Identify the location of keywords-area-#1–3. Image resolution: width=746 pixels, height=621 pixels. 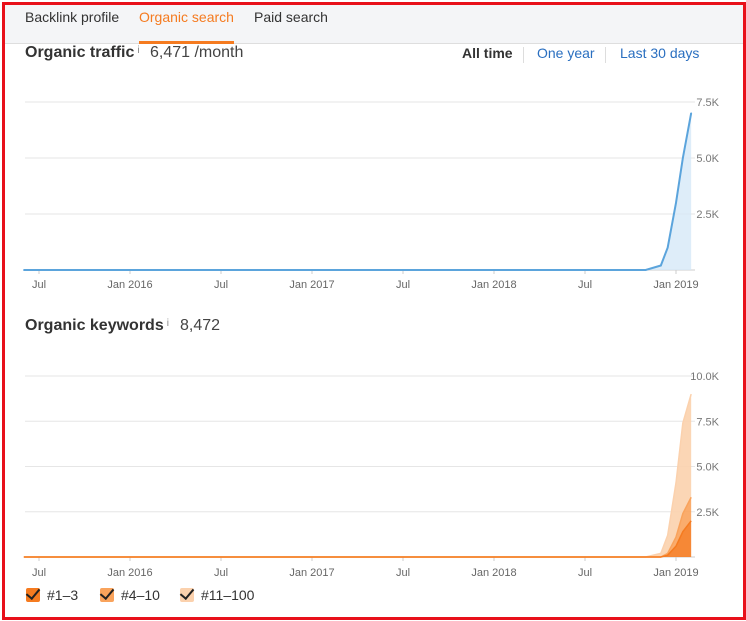
(357, 538).